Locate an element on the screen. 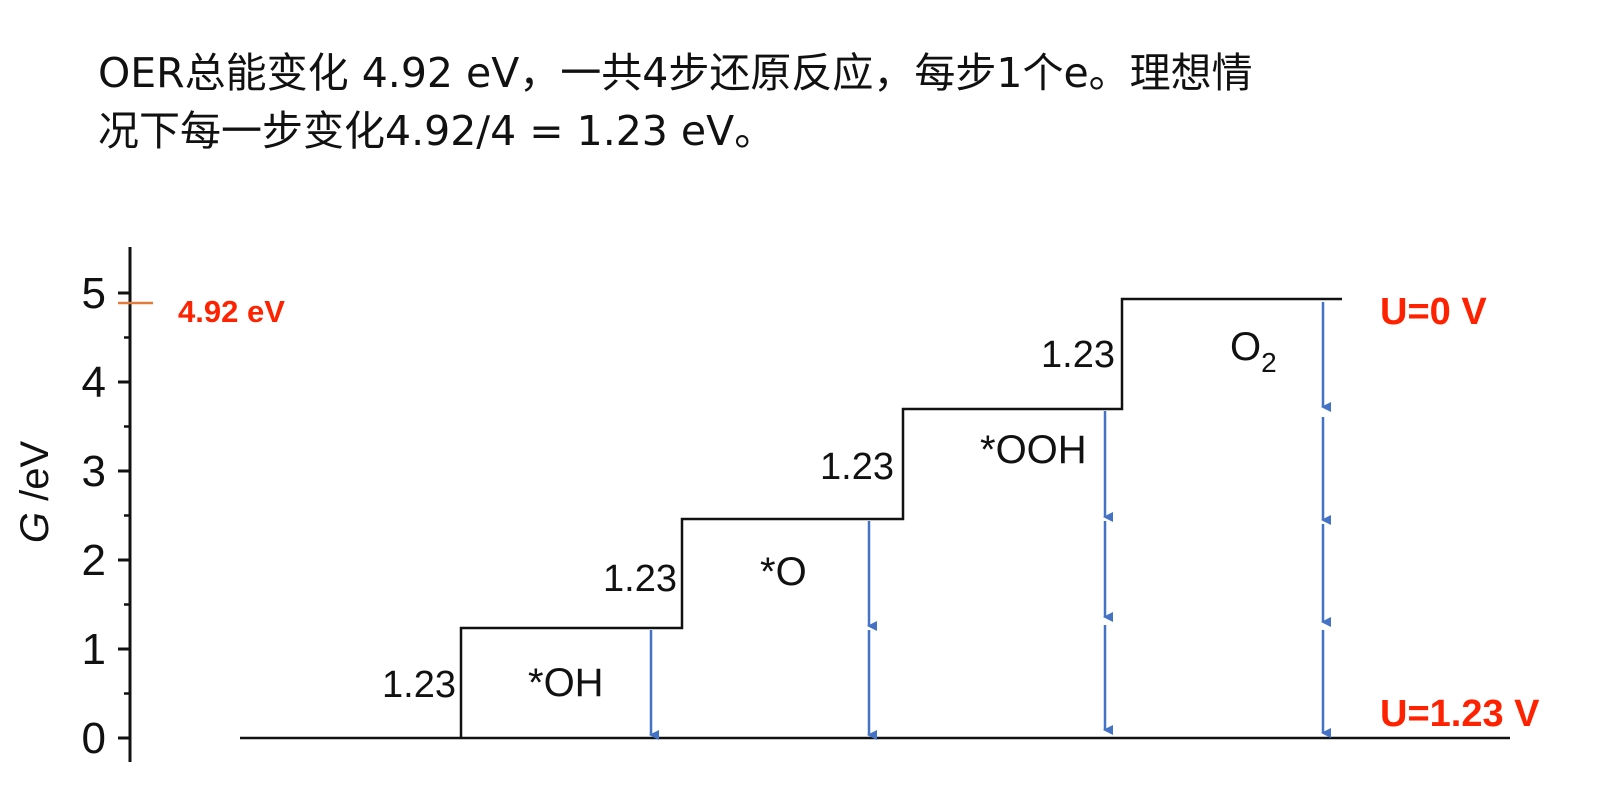 Image resolution: width=1619 pixels, height=811 pixels. y-tick-label-0: 0 is located at coordinates (94, 738).